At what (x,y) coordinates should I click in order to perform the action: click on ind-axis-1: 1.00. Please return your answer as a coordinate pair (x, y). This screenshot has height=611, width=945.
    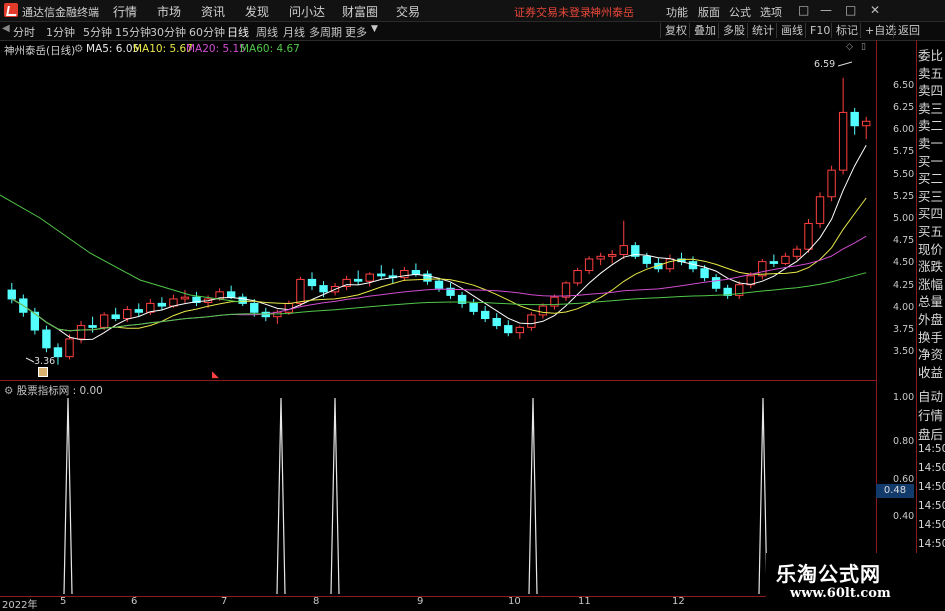
    Looking at the image, I should click on (904, 397).